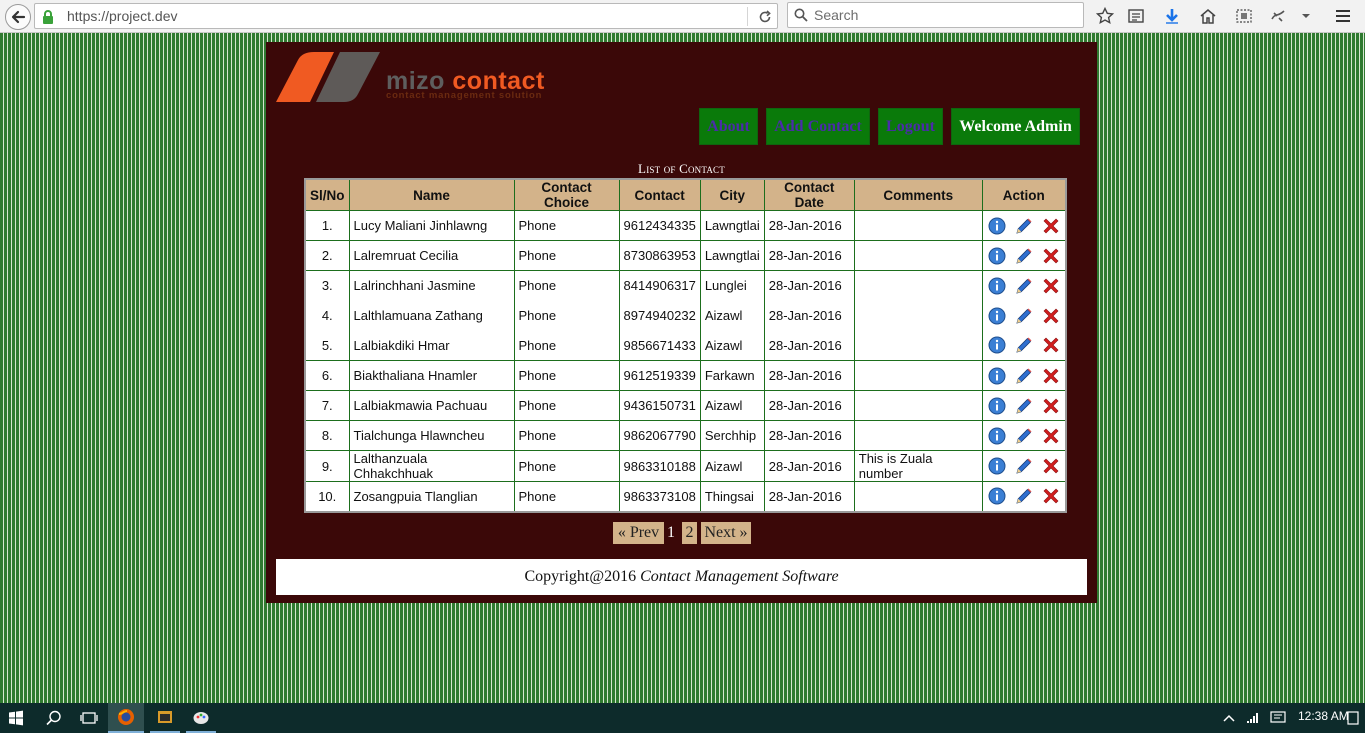 This screenshot has height=733, width=1365. I want to click on search-taskbar-icon, so click(54, 718).